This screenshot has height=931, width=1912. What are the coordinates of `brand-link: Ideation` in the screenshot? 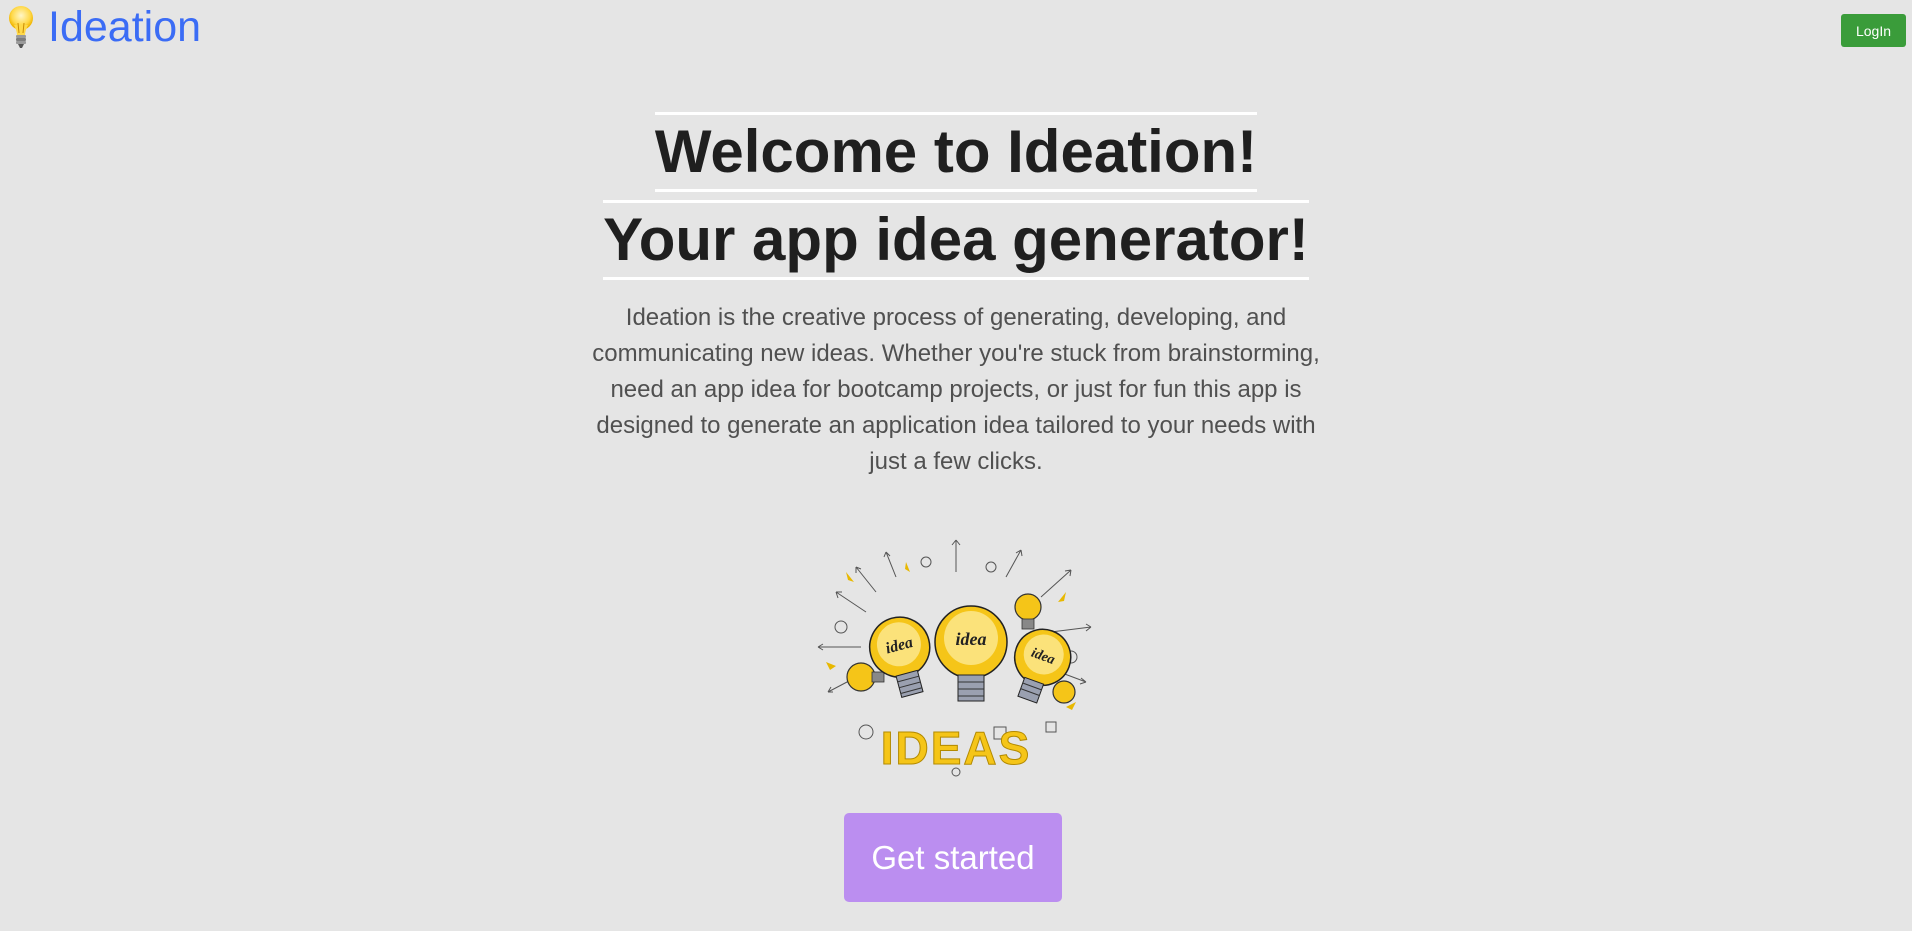 It's located at (103, 27).